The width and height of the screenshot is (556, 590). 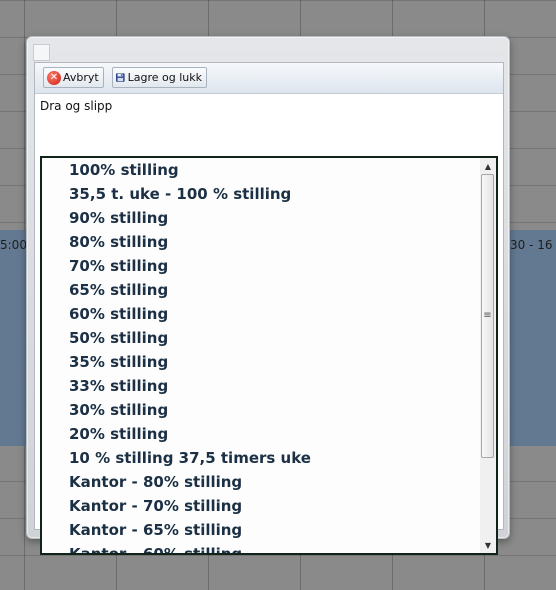 I want to click on list-item: Kantor - 70% stilling, so click(x=155, y=506).